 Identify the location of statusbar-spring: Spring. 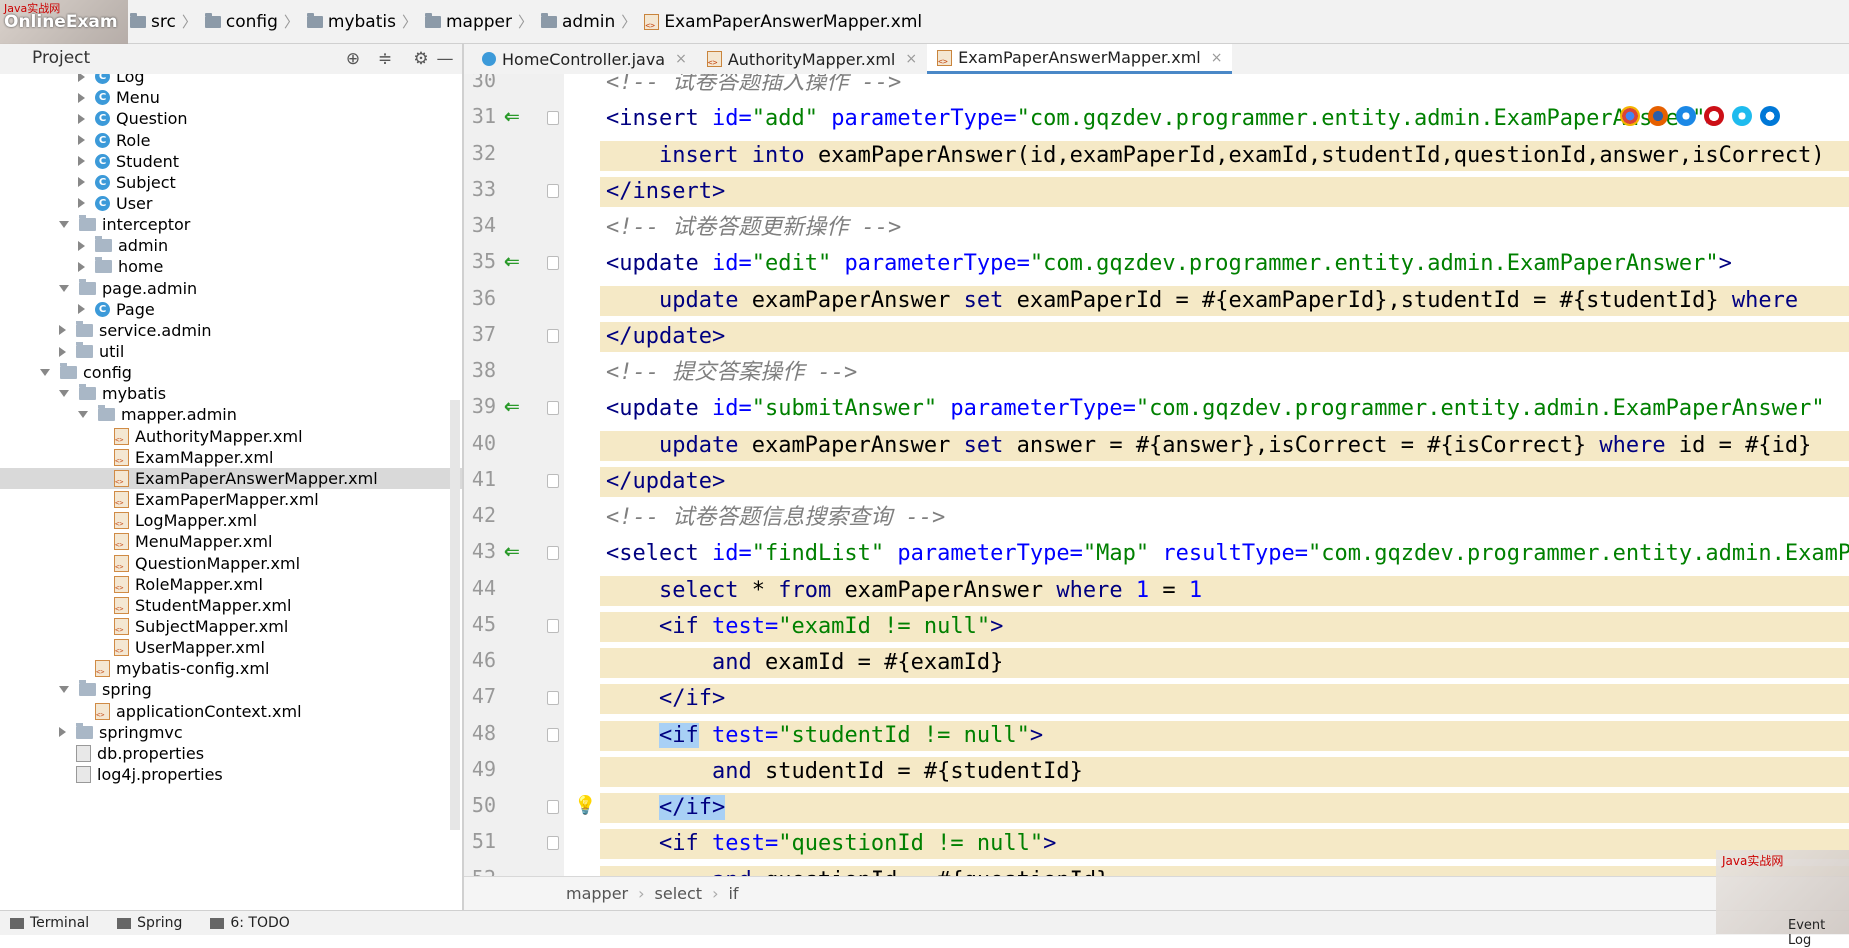
(149, 923).